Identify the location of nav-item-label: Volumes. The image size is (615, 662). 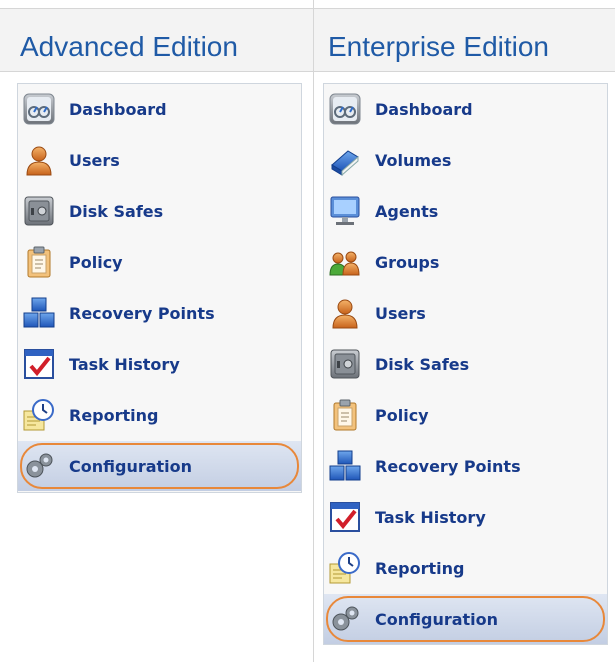
(413, 160).